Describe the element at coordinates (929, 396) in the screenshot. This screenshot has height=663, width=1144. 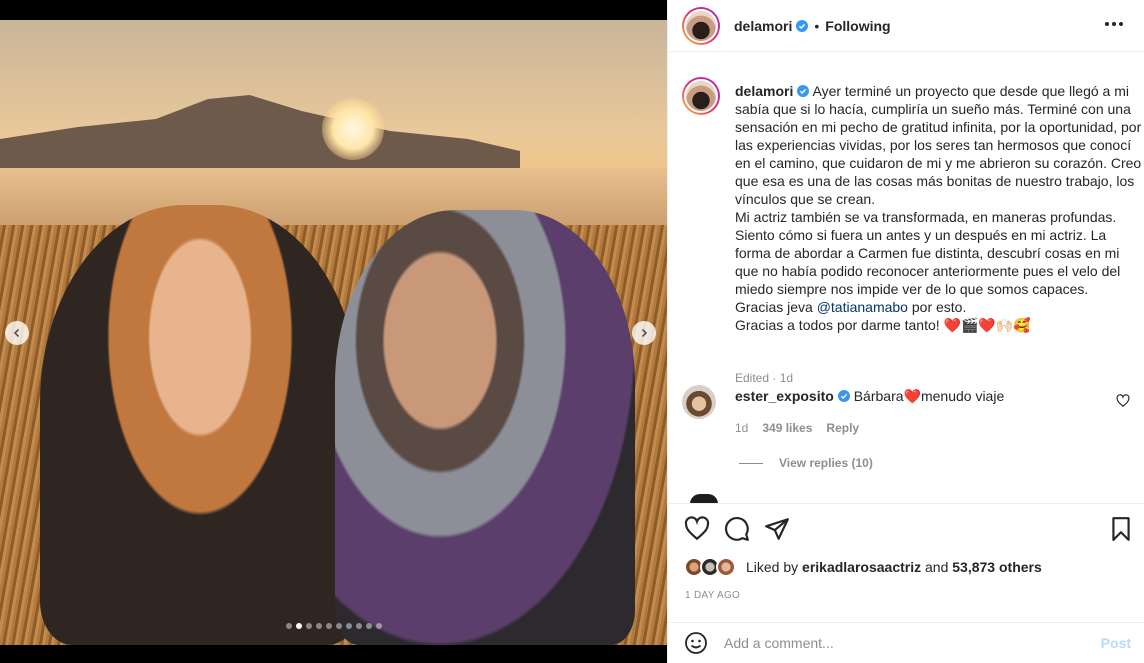
I see `comment-body: Bárbara❤️menudo viaje` at that location.